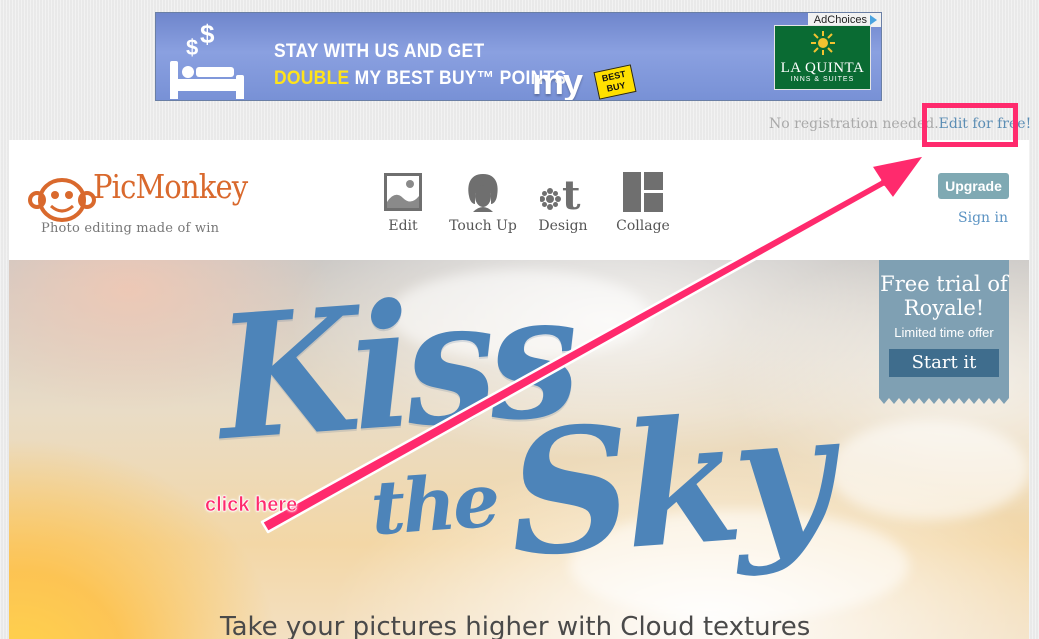 The width and height of the screenshot is (1039, 639). What do you see at coordinates (944, 363) in the screenshot?
I see `start-trial-button: Start it` at bounding box center [944, 363].